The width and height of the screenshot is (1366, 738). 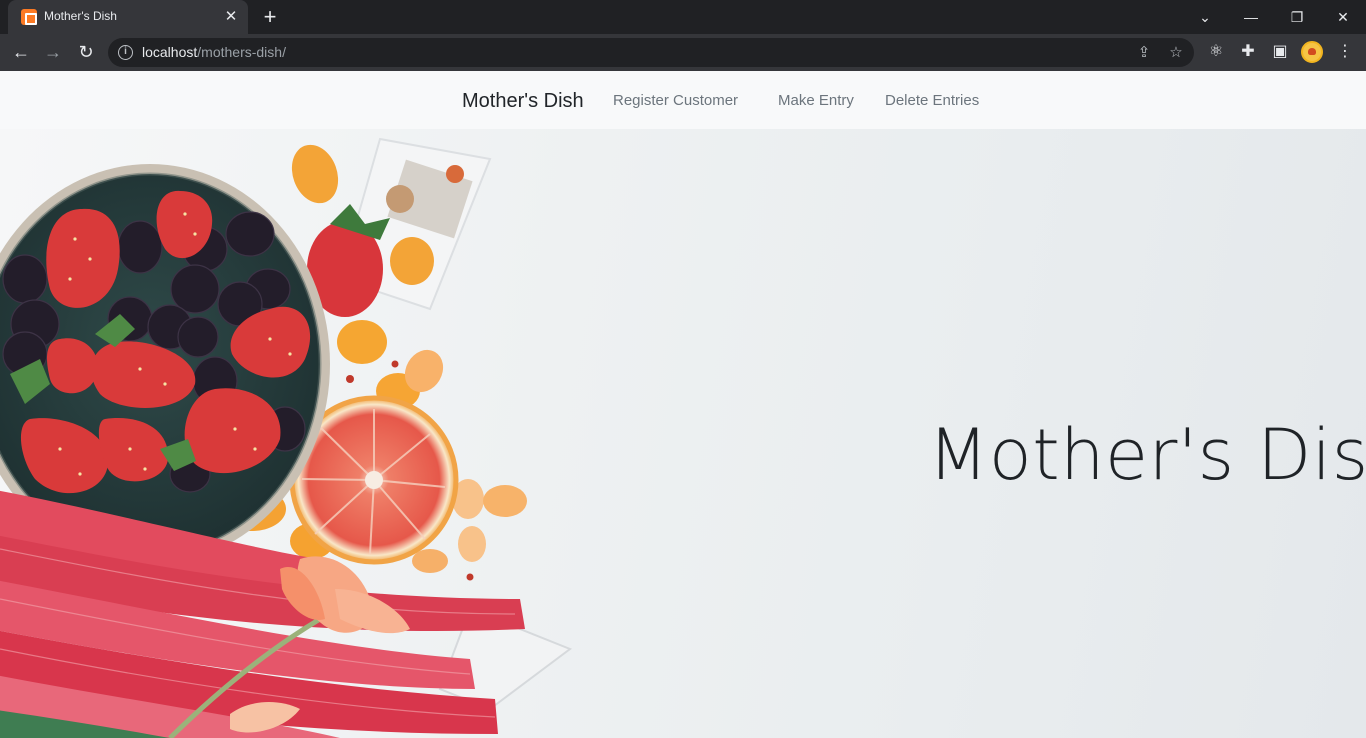 I want to click on nav-make-entry: Make Entry, so click(x=816, y=100).